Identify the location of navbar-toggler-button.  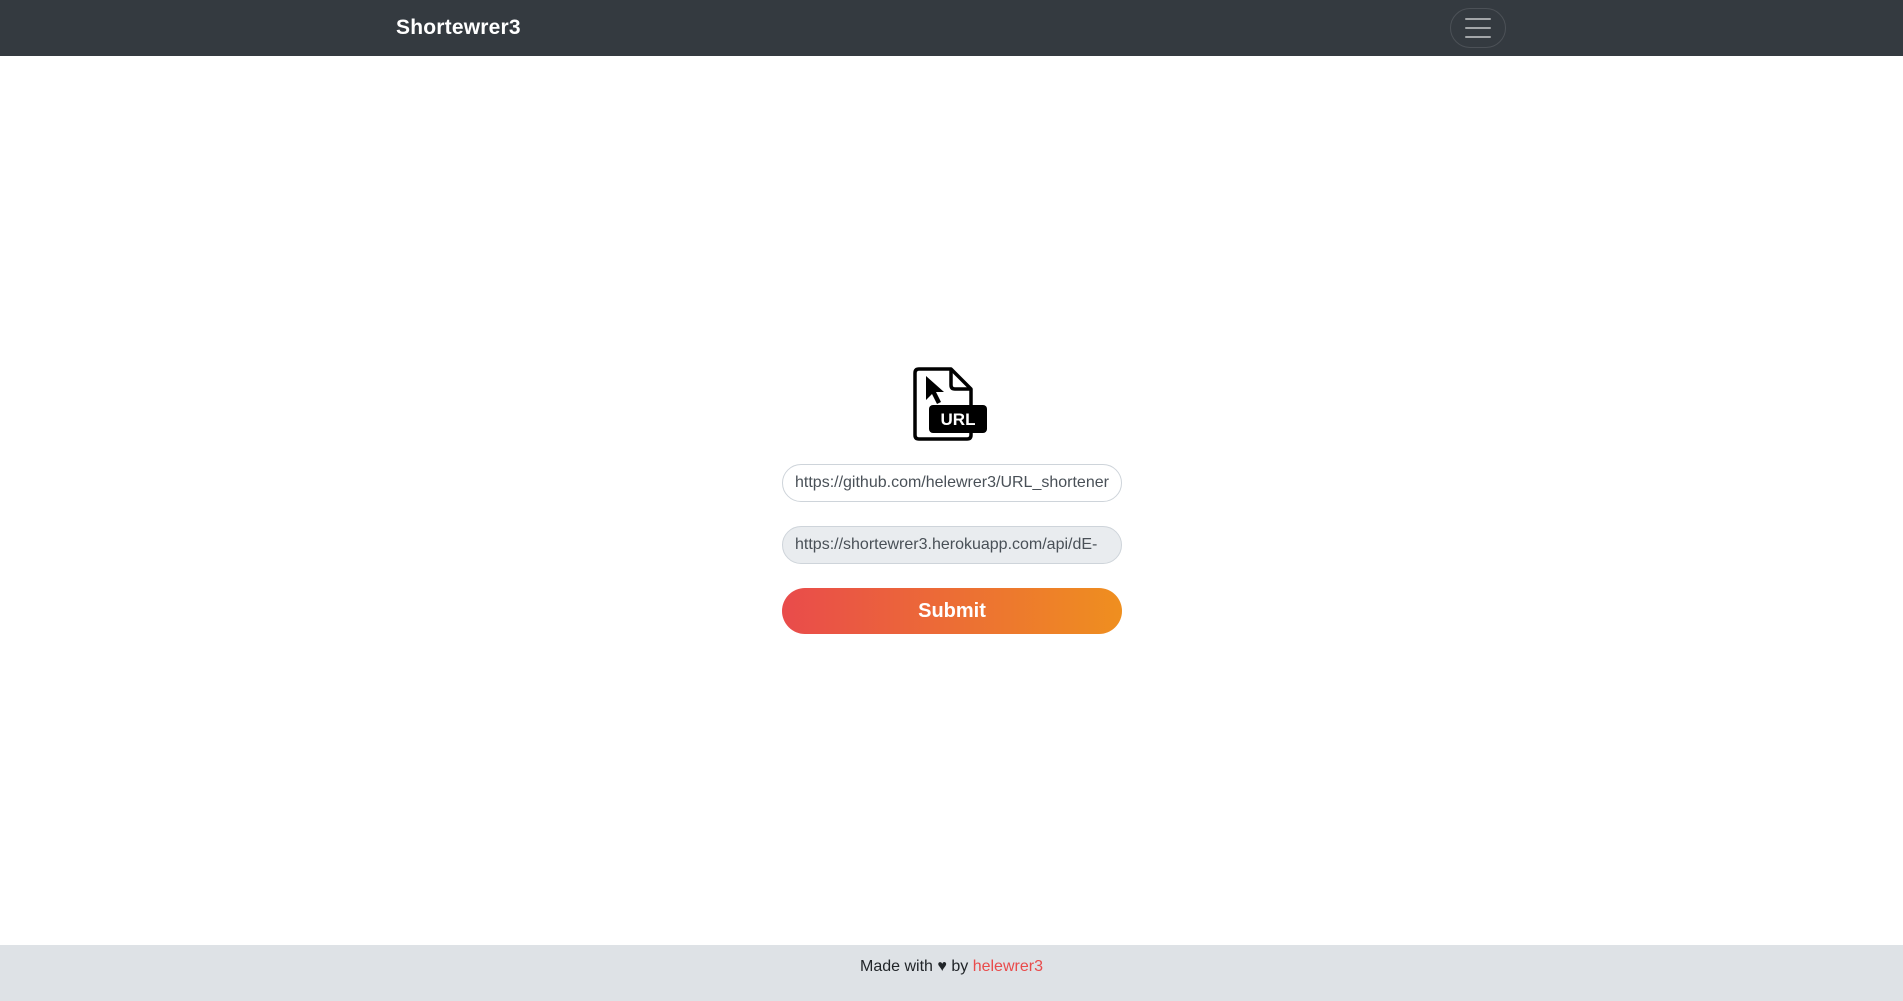
(1478, 28).